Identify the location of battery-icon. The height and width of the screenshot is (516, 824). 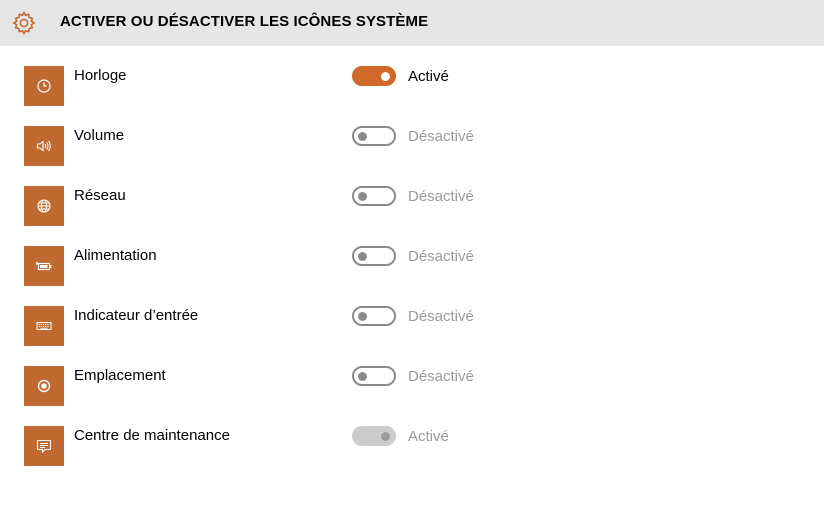
(44, 266).